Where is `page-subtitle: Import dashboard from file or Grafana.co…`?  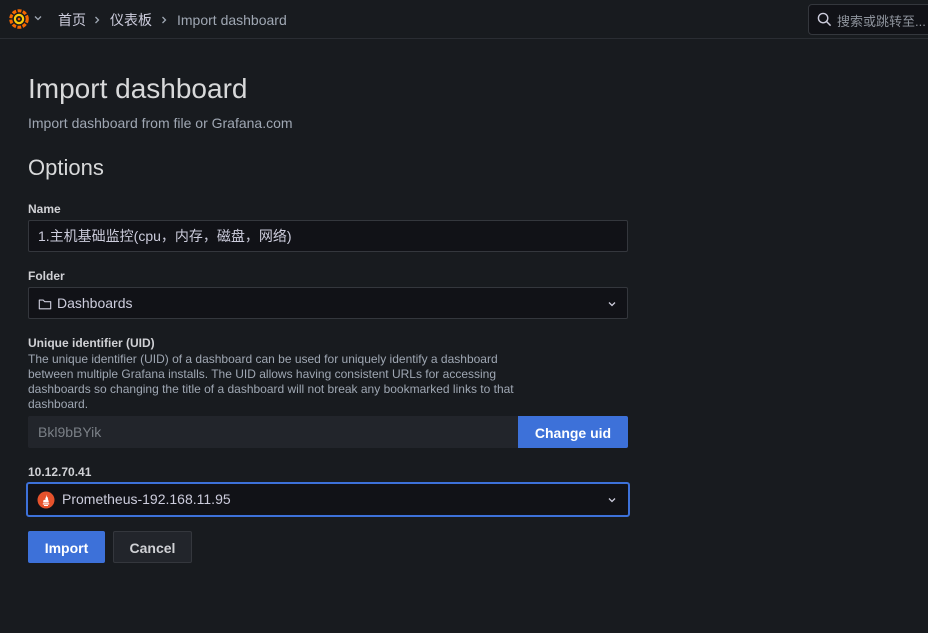
page-subtitle: Import dashboard from file or Grafana.co… is located at coordinates (160, 123).